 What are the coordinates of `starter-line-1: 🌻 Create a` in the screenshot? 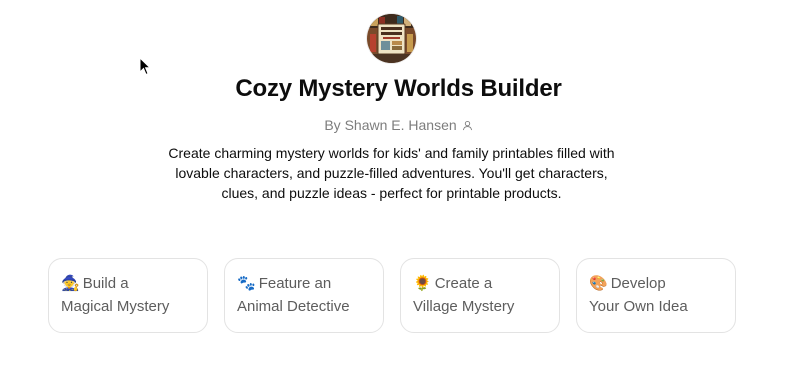 It's located at (453, 283).